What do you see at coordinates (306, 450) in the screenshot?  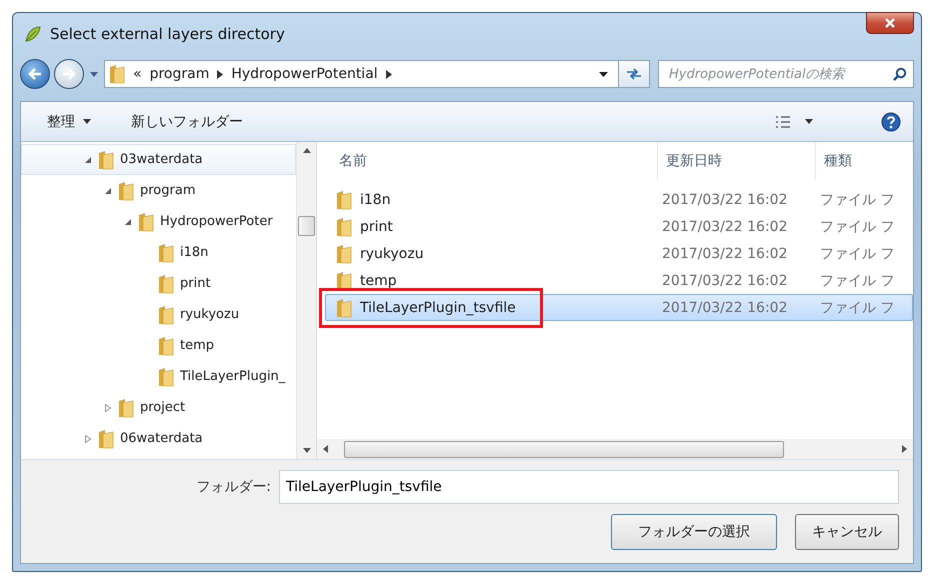 I see `scroll-down-icon` at bounding box center [306, 450].